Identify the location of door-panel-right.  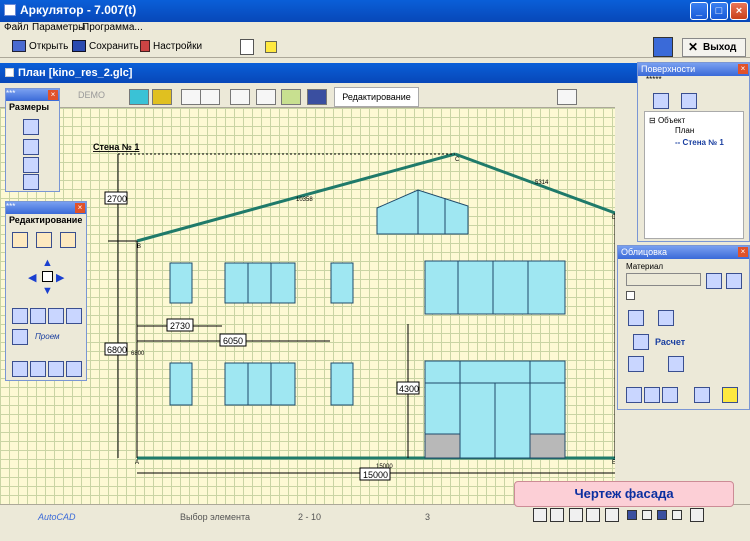
(547, 446).